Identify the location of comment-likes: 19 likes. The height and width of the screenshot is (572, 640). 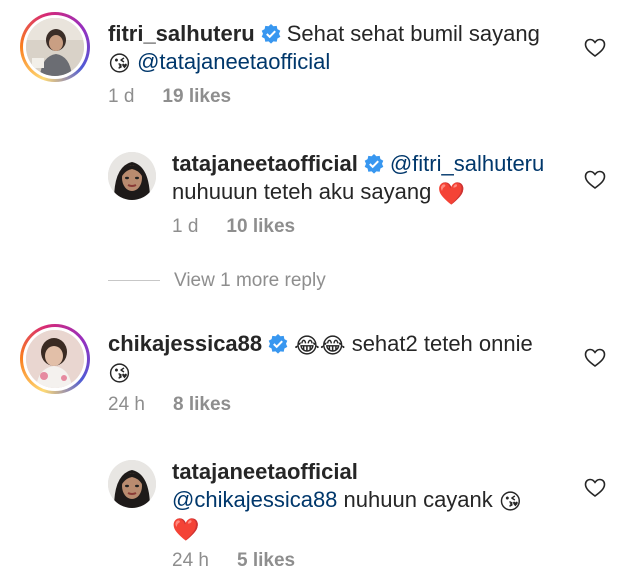
(196, 96).